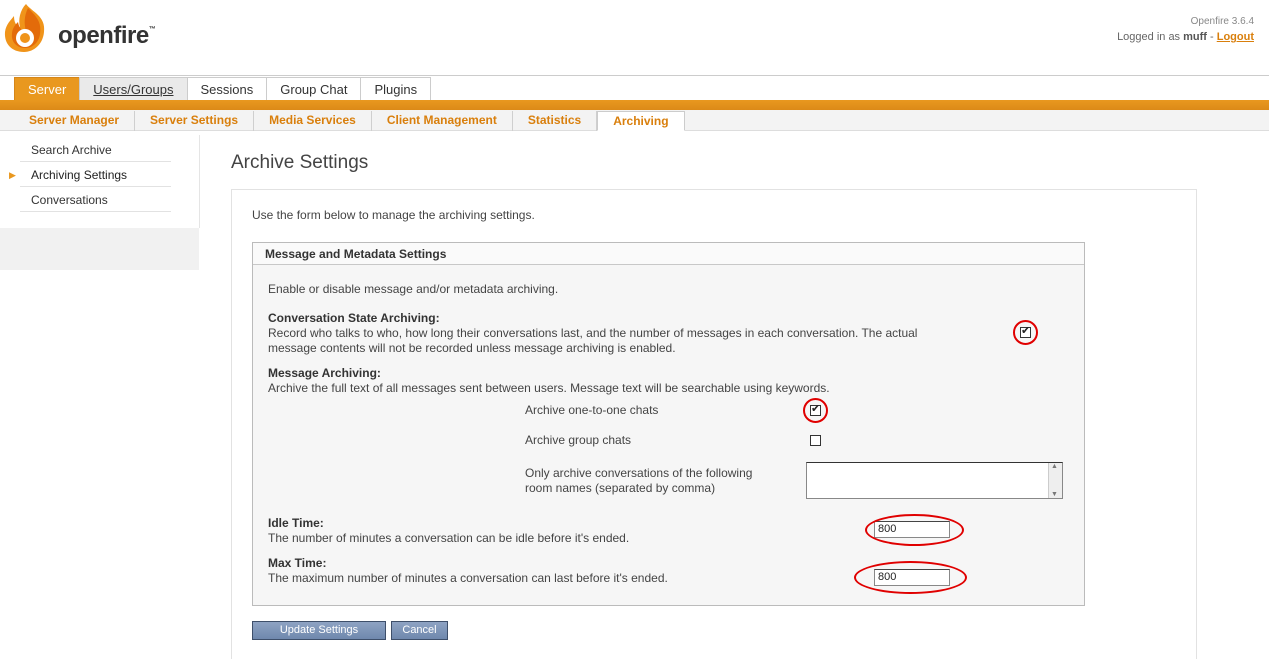  What do you see at coordinates (668, 254) in the screenshot?
I see `panel-title: Message and Metadata Settings` at bounding box center [668, 254].